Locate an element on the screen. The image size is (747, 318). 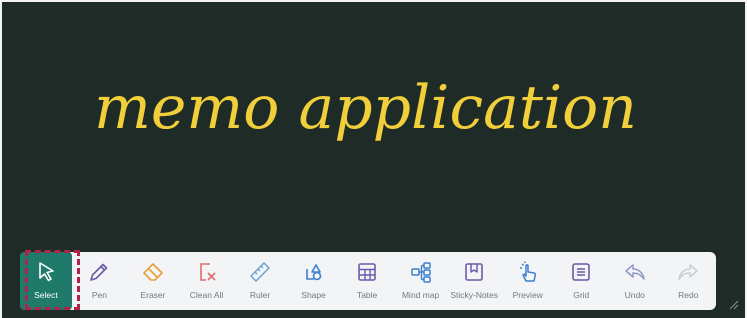
select-tool-button: Select is located at coordinates (46, 281).